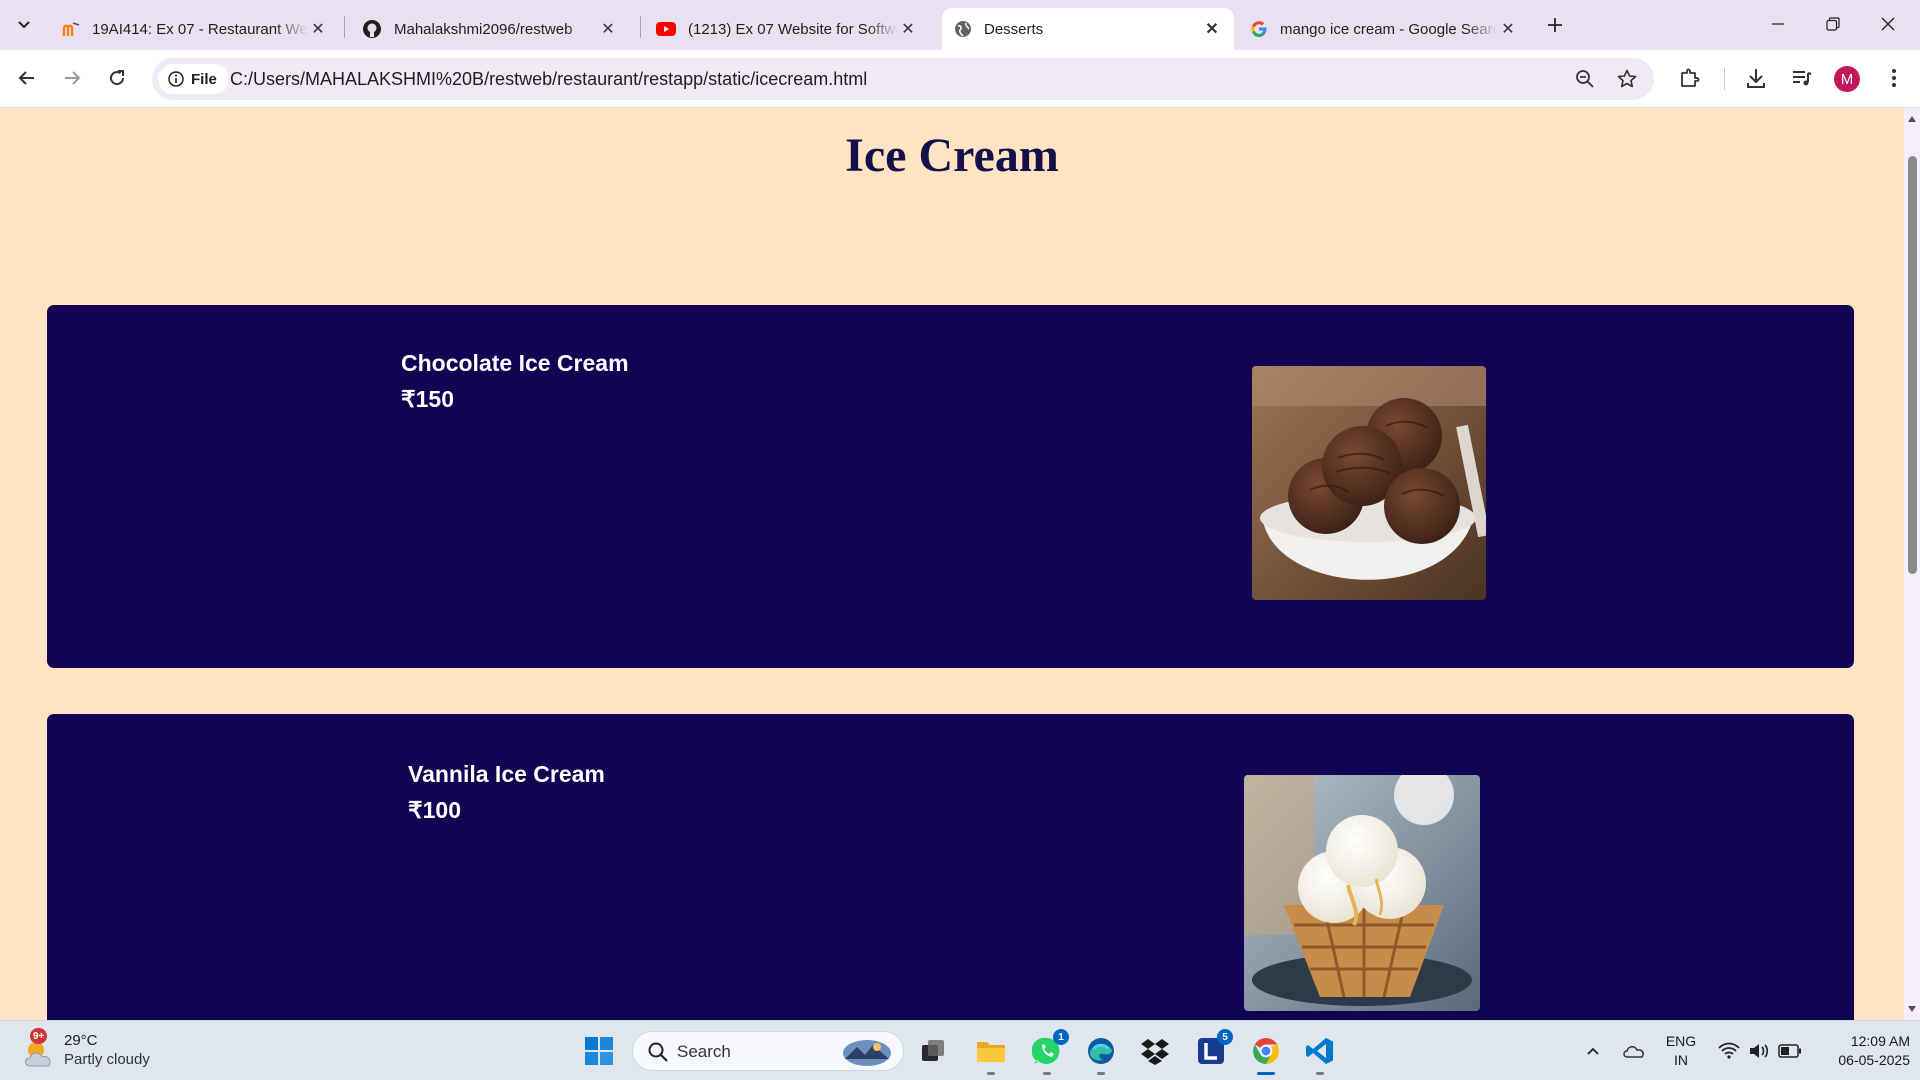  I want to click on tab-github: Mahalakshmi2096/restweb ✕, so click(490, 29).